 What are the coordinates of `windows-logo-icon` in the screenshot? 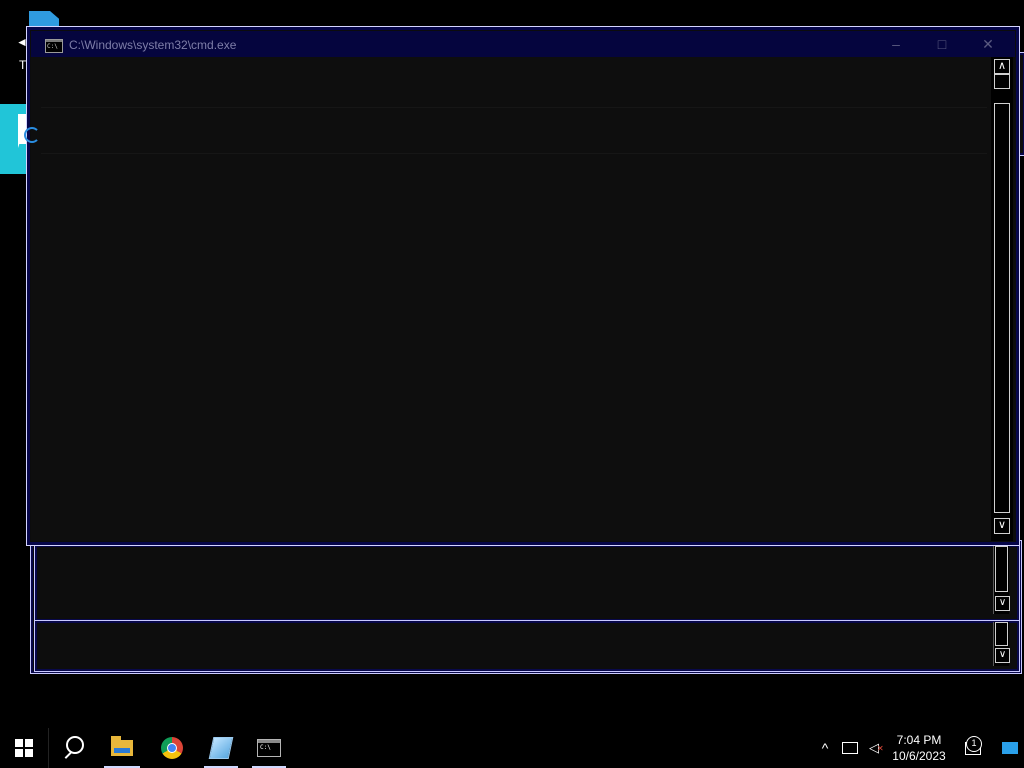 It's located at (24, 748).